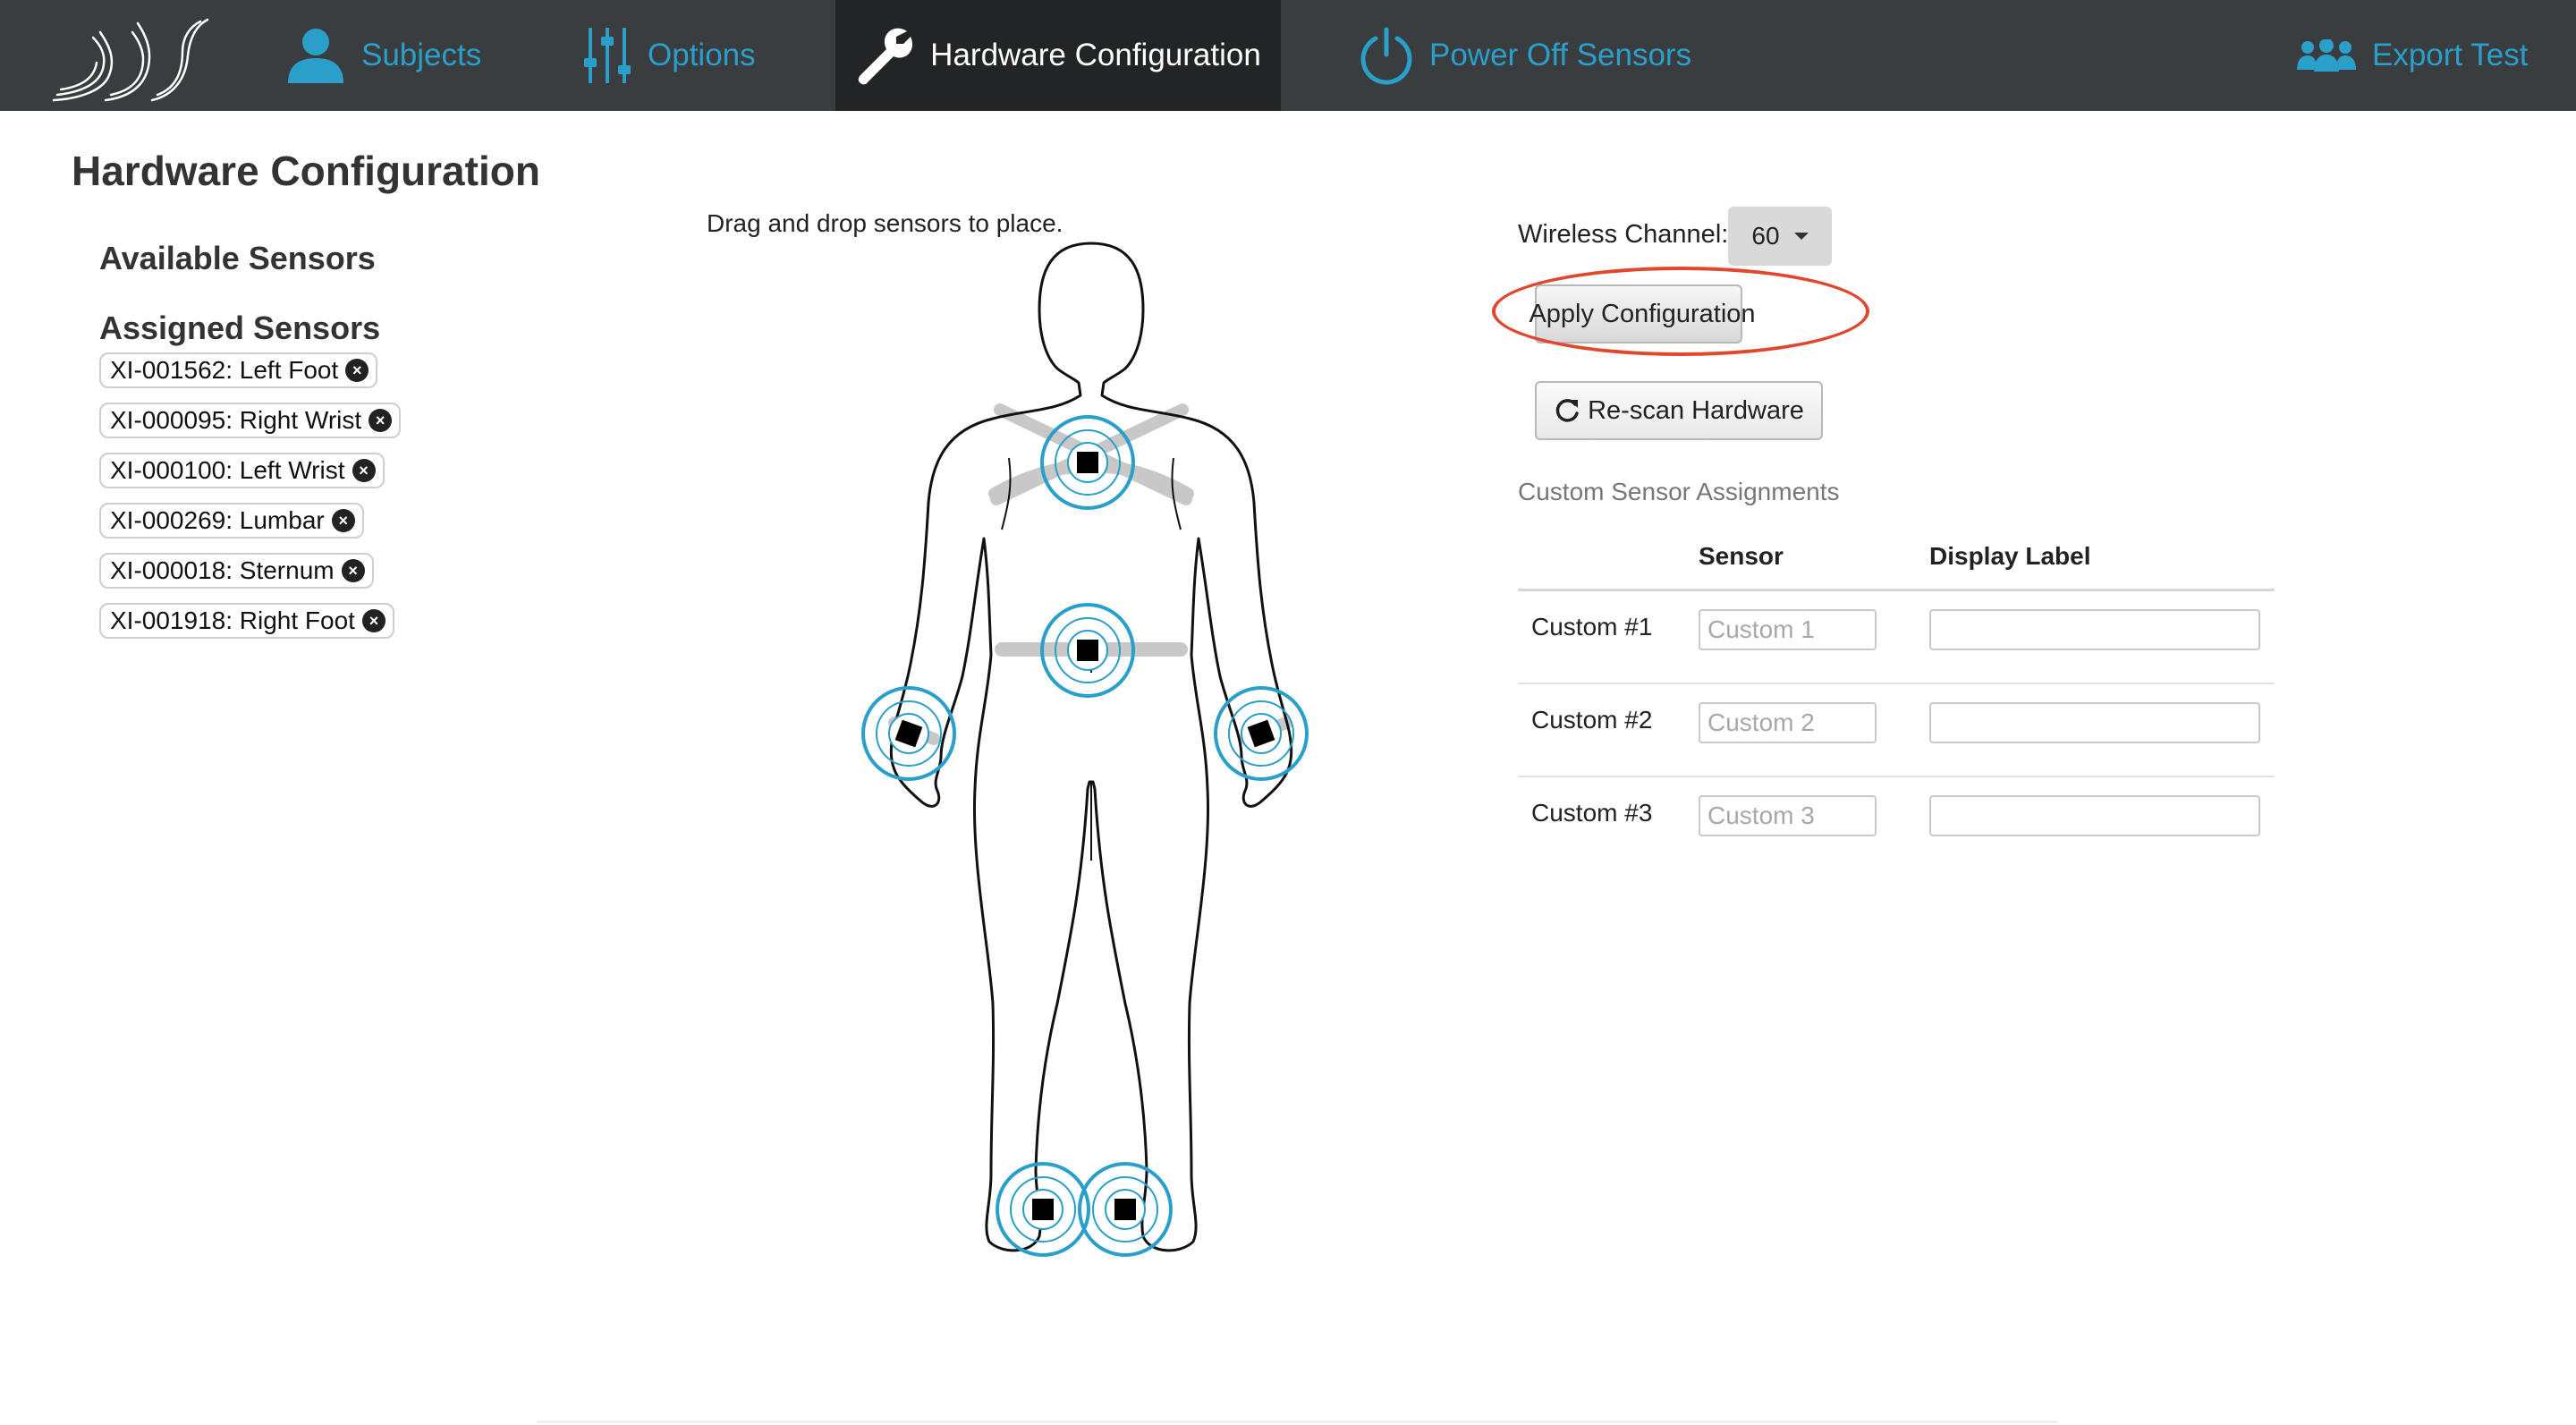 The height and width of the screenshot is (1425, 2576). I want to click on sensor-tag-label: XI-000269: Lumbar, so click(217, 520).